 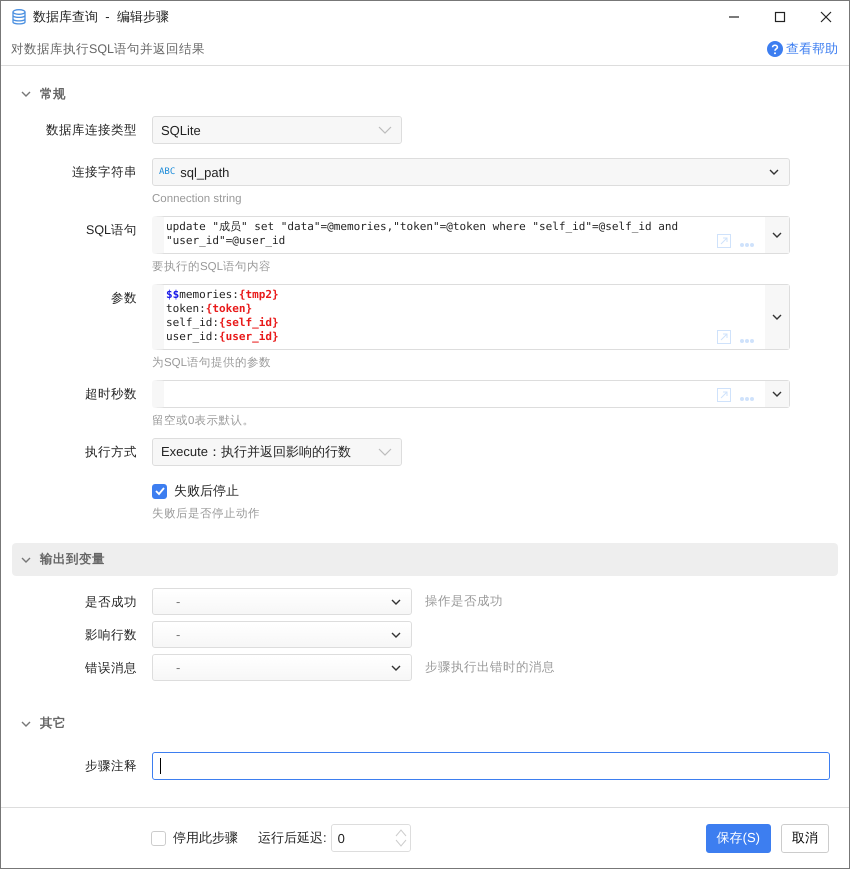 I want to click on field-hint: 要执行的SQL语句内容, so click(x=212, y=267).